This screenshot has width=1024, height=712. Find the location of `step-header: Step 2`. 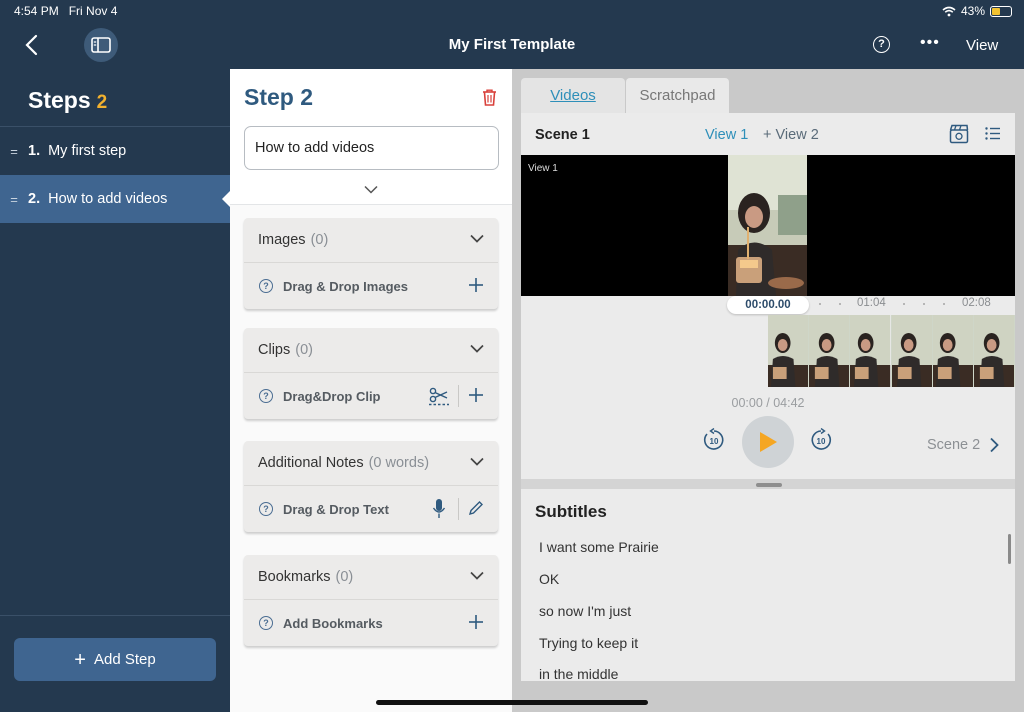

step-header: Step 2 is located at coordinates (279, 97).